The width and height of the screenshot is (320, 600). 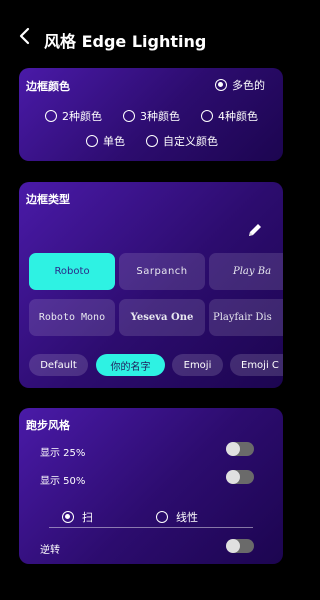 What do you see at coordinates (240, 546) in the screenshot?
I see `reverse-toggle` at bounding box center [240, 546].